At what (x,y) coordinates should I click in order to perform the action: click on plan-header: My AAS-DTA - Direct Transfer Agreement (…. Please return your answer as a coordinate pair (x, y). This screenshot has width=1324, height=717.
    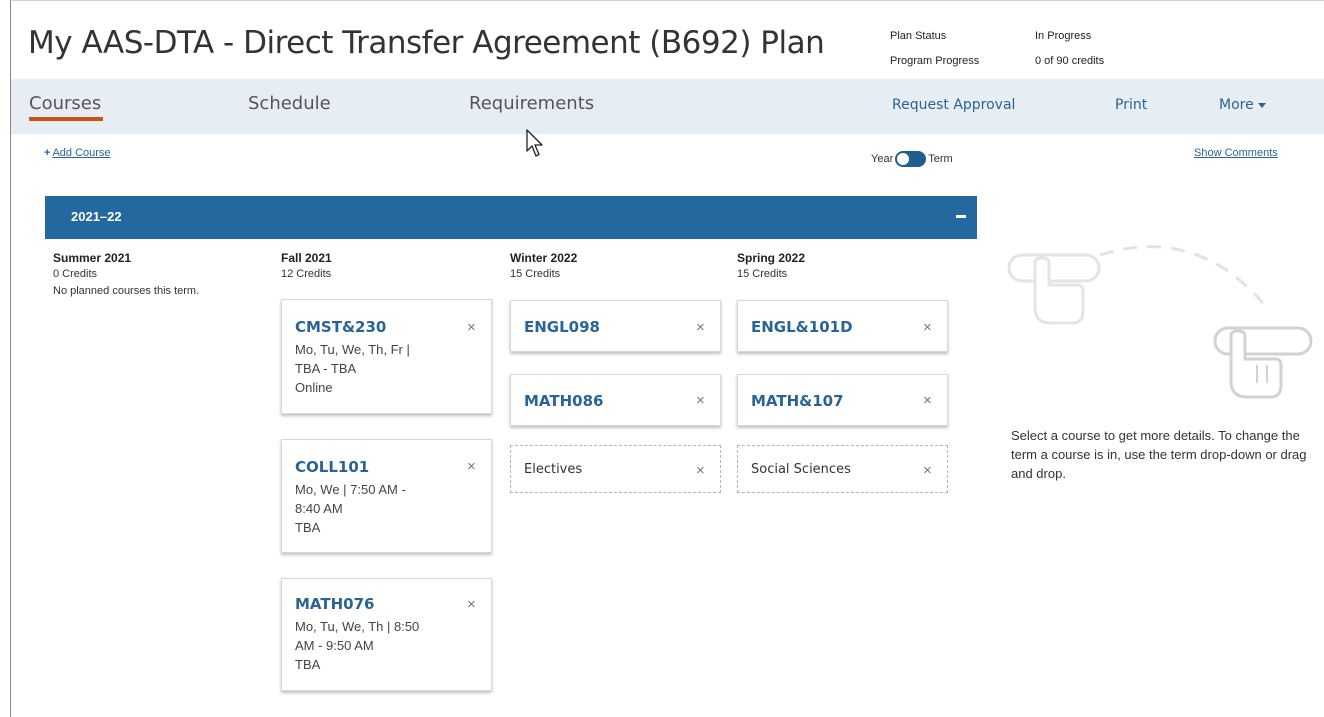
    Looking at the image, I should click on (667, 40).